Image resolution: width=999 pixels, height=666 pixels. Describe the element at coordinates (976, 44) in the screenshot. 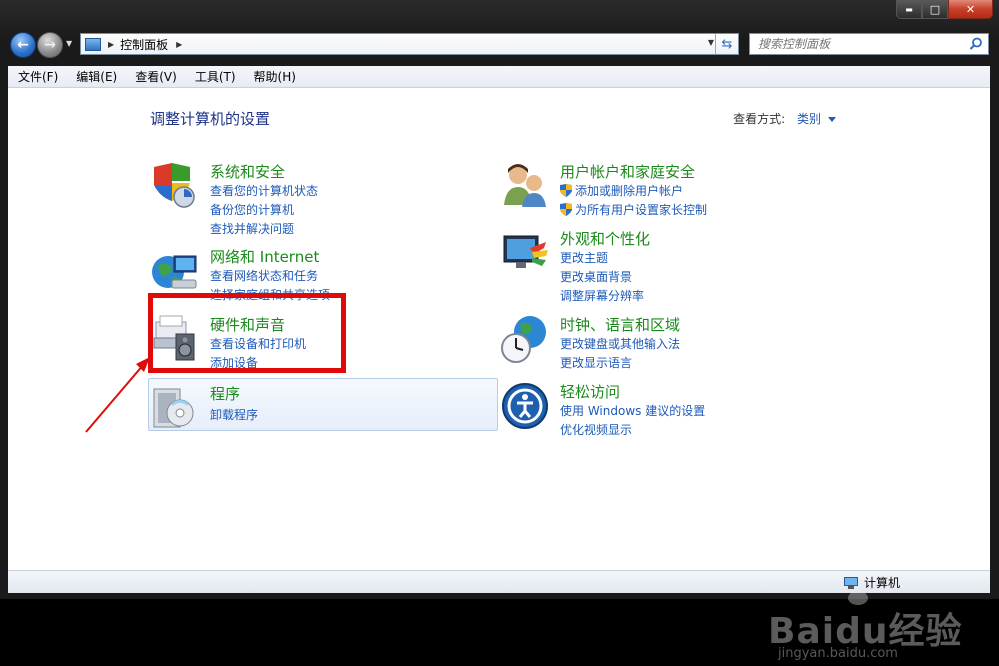

I see `search-icon` at that location.